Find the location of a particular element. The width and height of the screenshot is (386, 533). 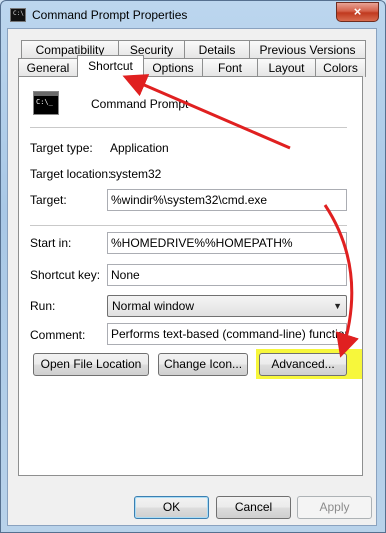

start-in-input: %HOMEDRIVE%%HOMEPATH% is located at coordinates (227, 243).